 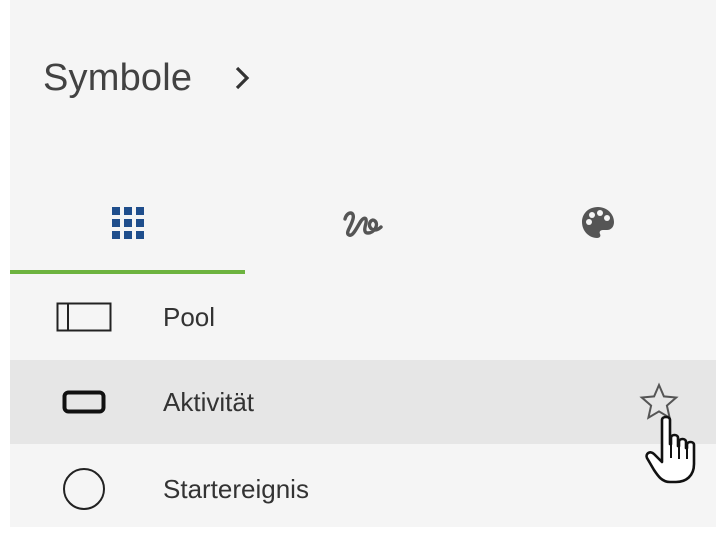 I want to click on star-outline-icon, so click(x=659, y=402).